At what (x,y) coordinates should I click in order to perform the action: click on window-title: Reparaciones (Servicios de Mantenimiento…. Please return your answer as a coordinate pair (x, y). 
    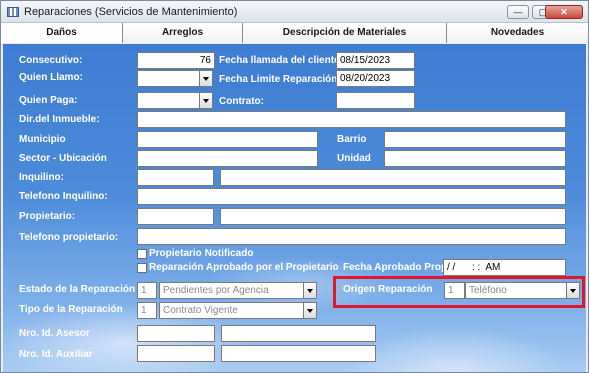
    Looking at the image, I should click on (131, 12).